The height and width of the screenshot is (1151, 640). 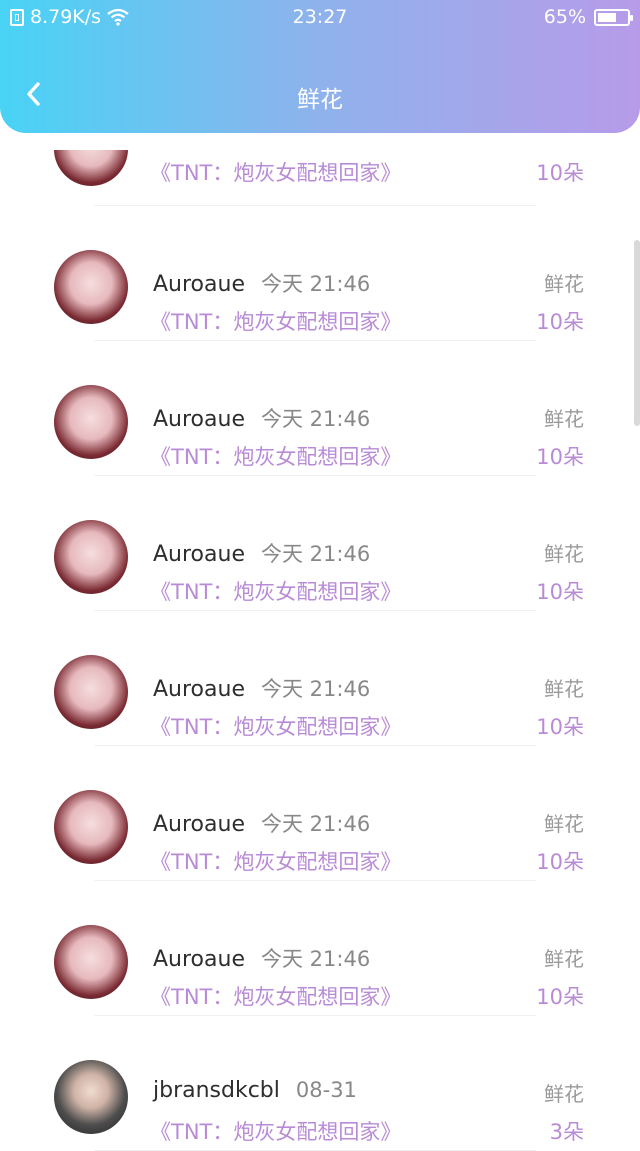 I want to click on user-name: jbransdkcbl, so click(x=216, y=1090).